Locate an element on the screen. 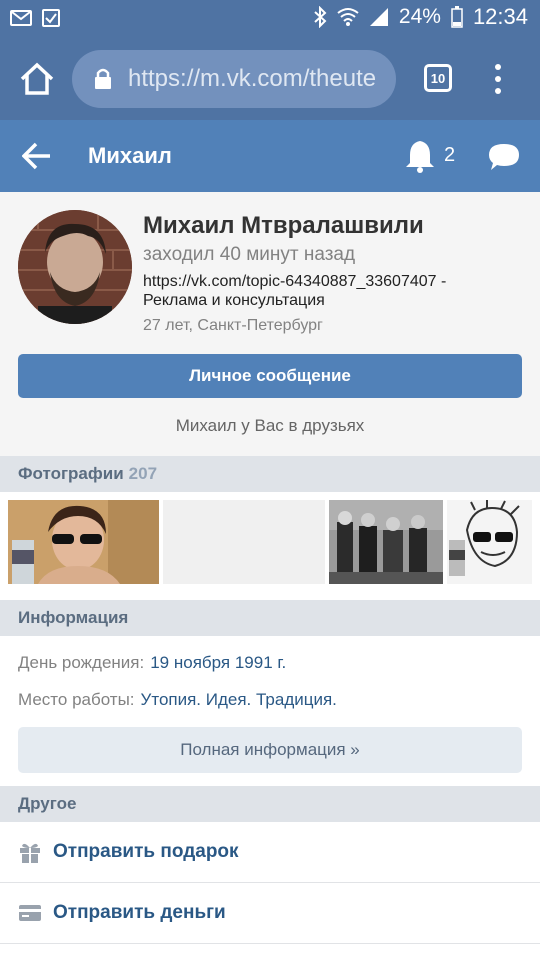  work-row: Место работы: Утопия. Идея. Традиция. is located at coordinates (177, 700).